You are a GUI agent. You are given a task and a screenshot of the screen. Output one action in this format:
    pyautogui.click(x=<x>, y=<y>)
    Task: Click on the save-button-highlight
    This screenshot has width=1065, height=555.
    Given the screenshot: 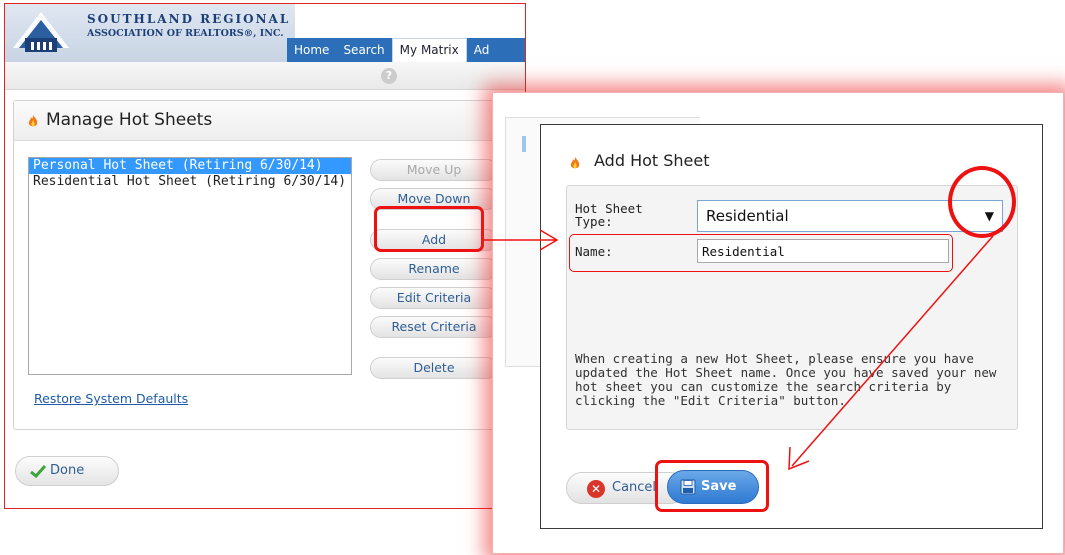 What is the action you would take?
    pyautogui.click(x=712, y=486)
    